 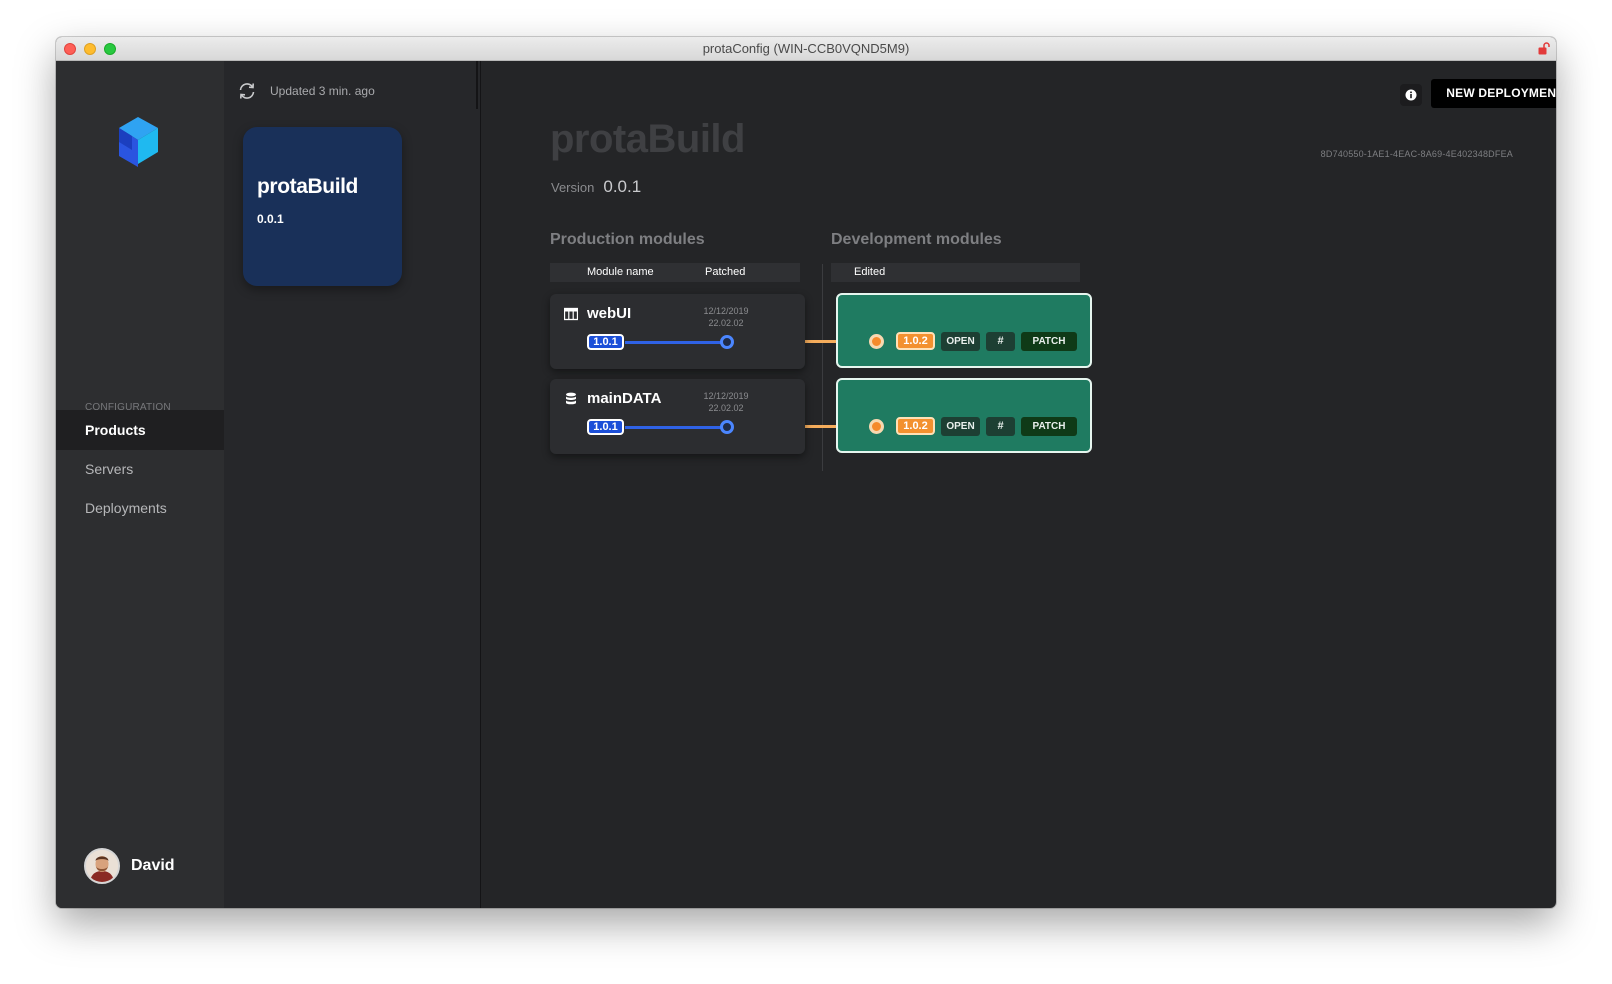 I want to click on window-title: protaConfig (WIN-CCB0VQND5M9), so click(x=806, y=48).